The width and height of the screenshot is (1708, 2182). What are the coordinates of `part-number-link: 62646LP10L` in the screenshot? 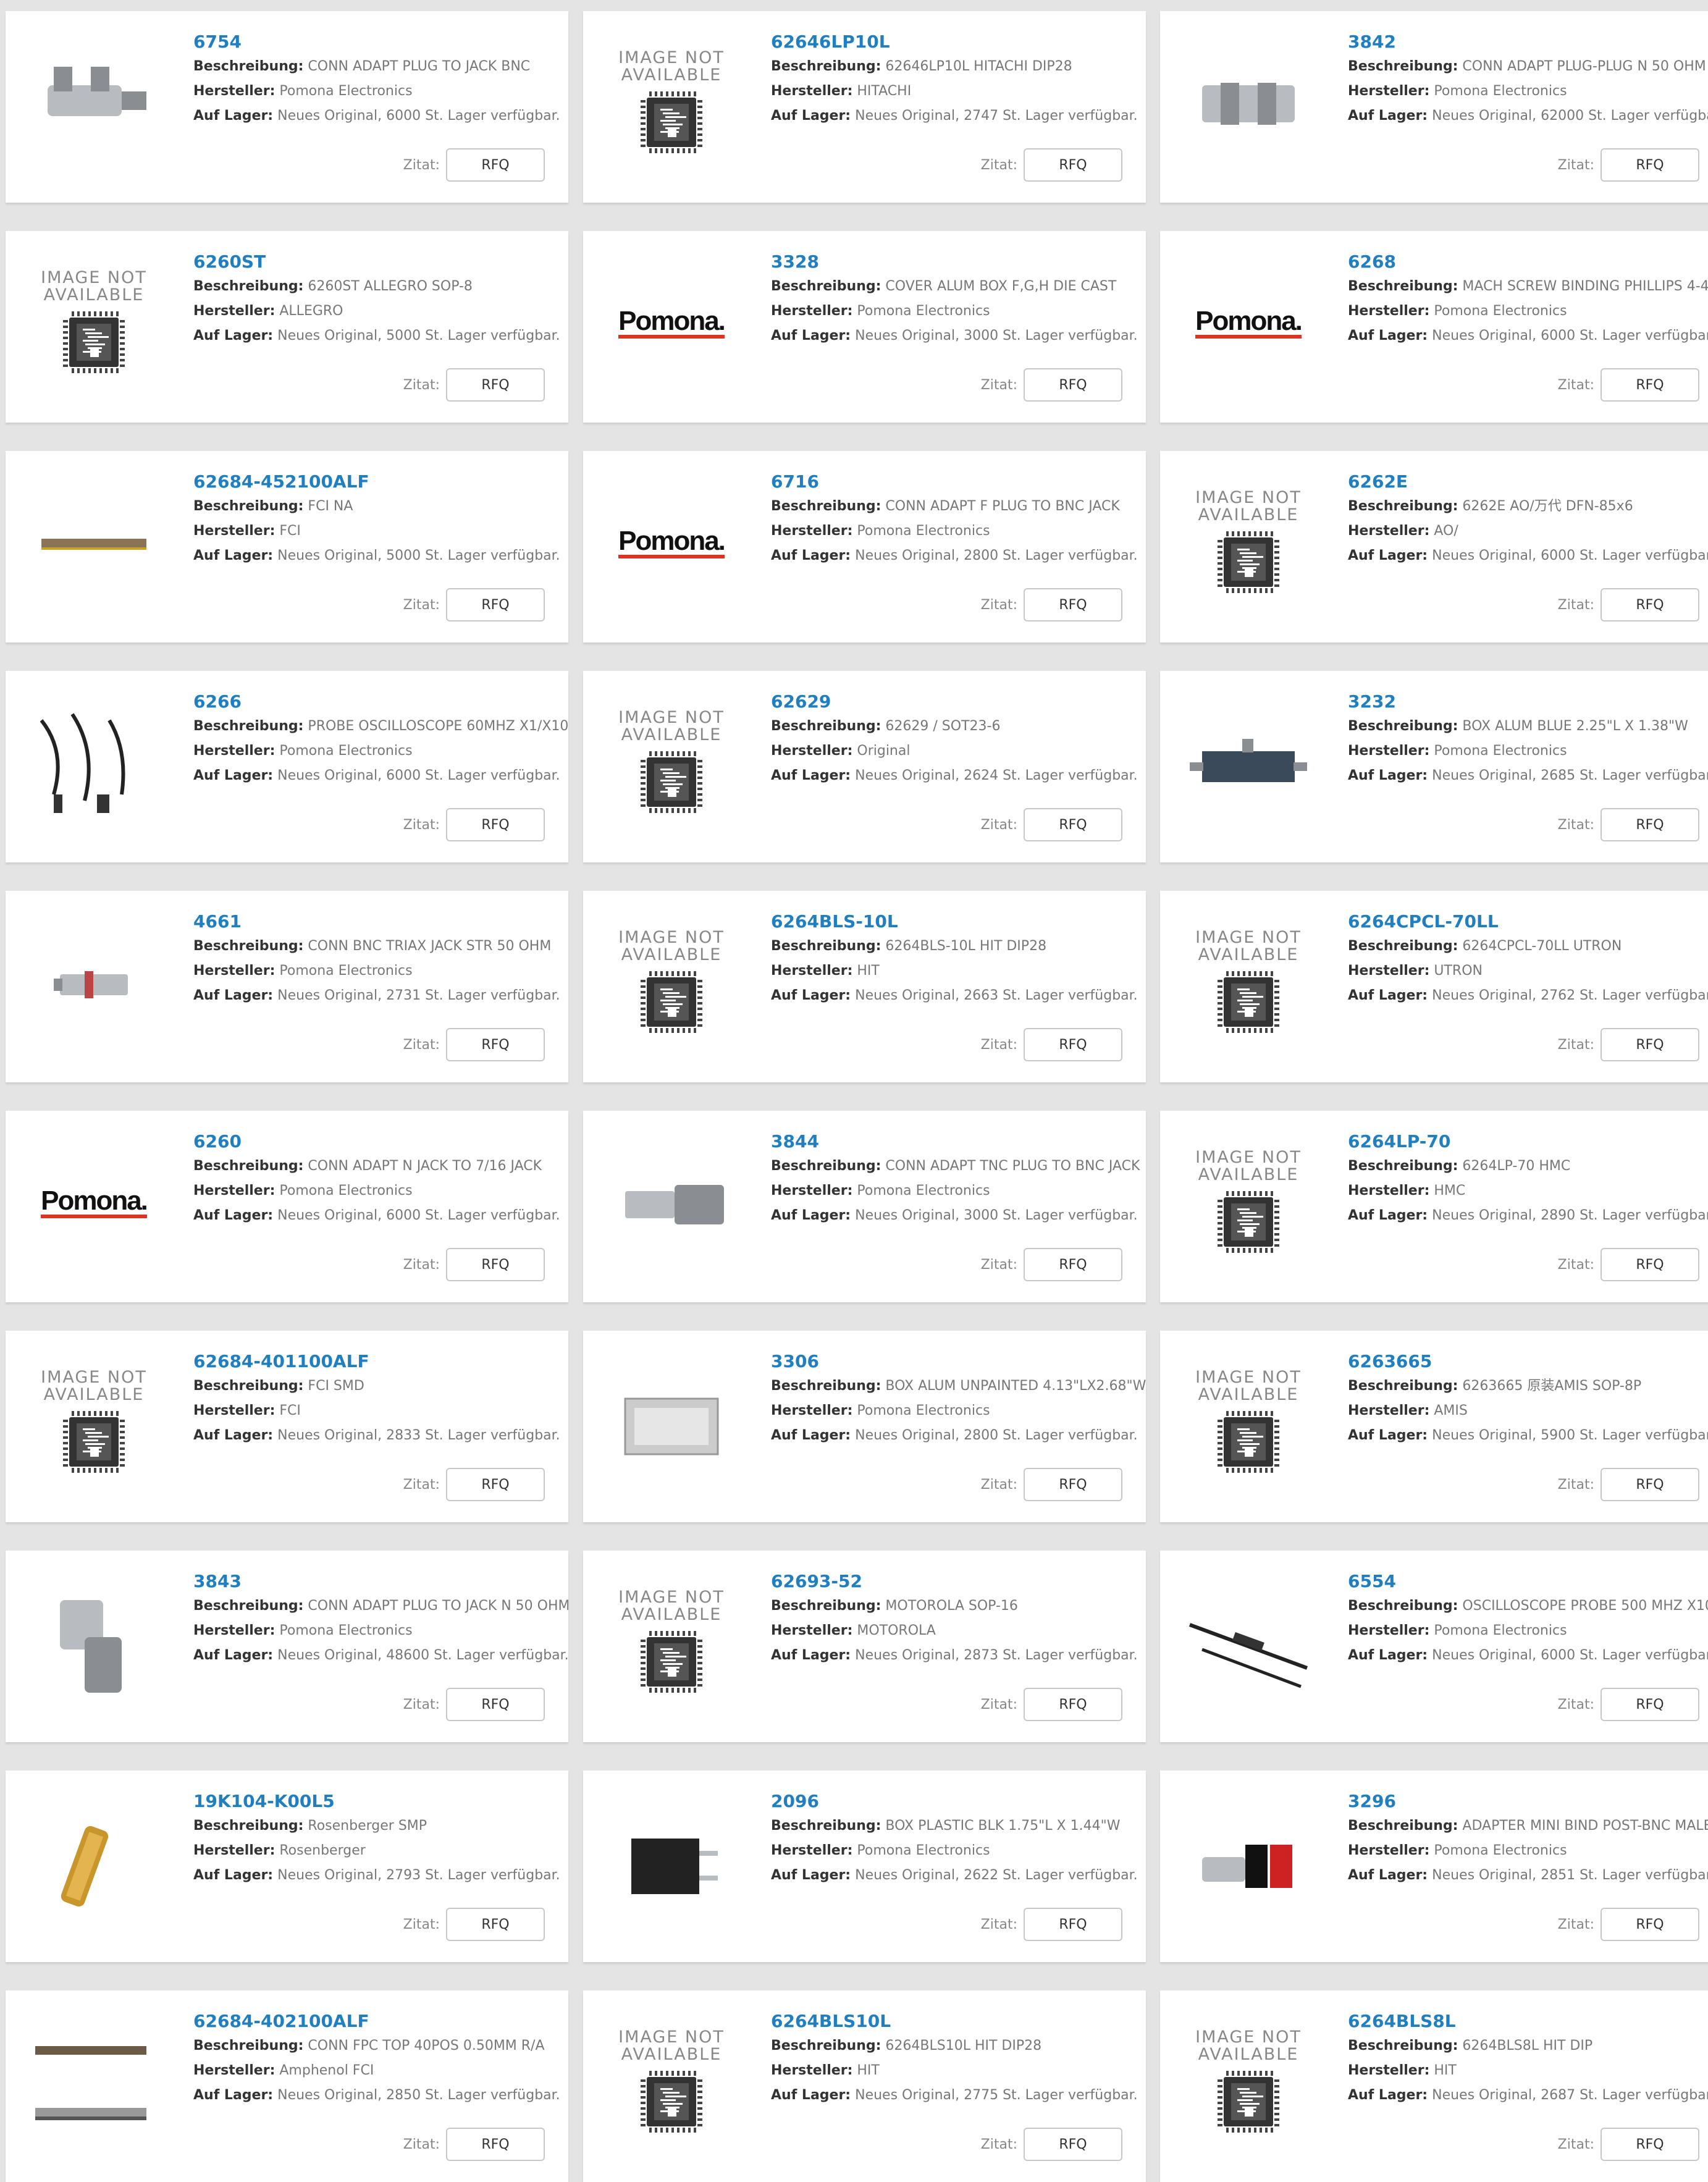 It's located at (958, 42).